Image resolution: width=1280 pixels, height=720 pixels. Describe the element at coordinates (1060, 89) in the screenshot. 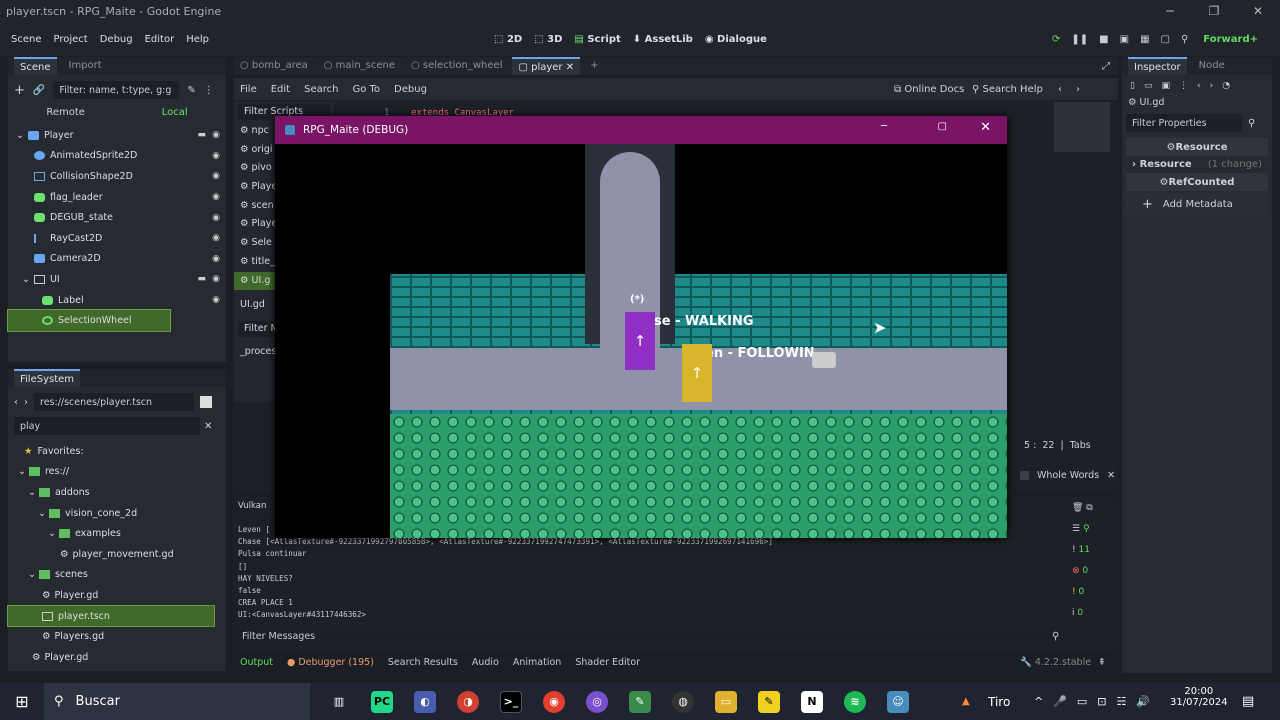

I see `prev-script-icon: ‹` at that location.